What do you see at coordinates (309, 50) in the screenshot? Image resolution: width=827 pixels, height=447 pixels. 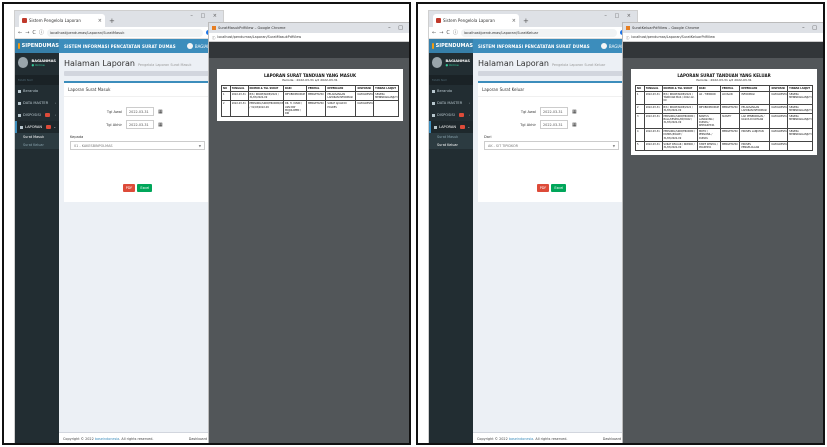 I see `pdf-toolbar` at bounding box center [309, 50].